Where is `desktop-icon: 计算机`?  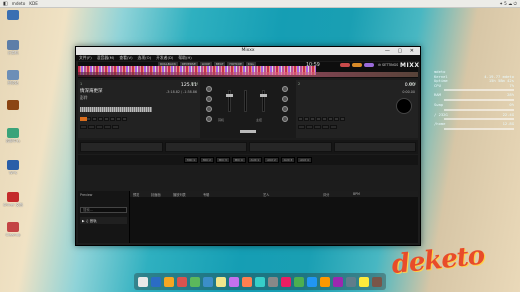 desktop-icon: 计算机 is located at coordinates (13, 48).